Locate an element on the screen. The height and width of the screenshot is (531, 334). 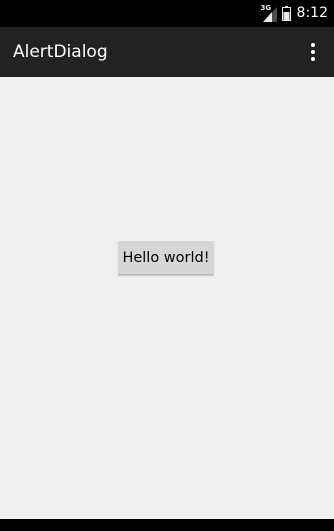
signal-indicator: 3G is located at coordinates (269, 13).